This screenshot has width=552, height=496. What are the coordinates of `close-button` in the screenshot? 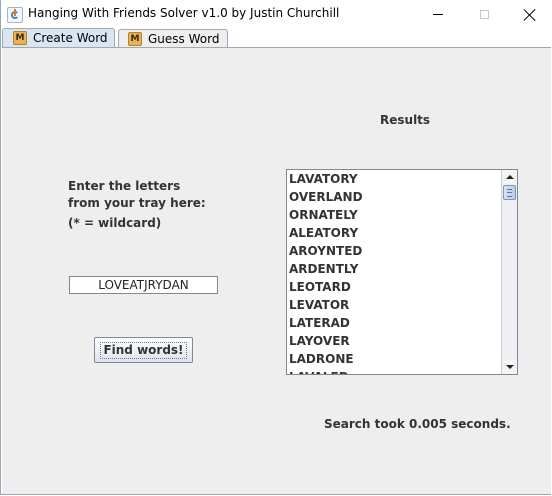 It's located at (529, 14).